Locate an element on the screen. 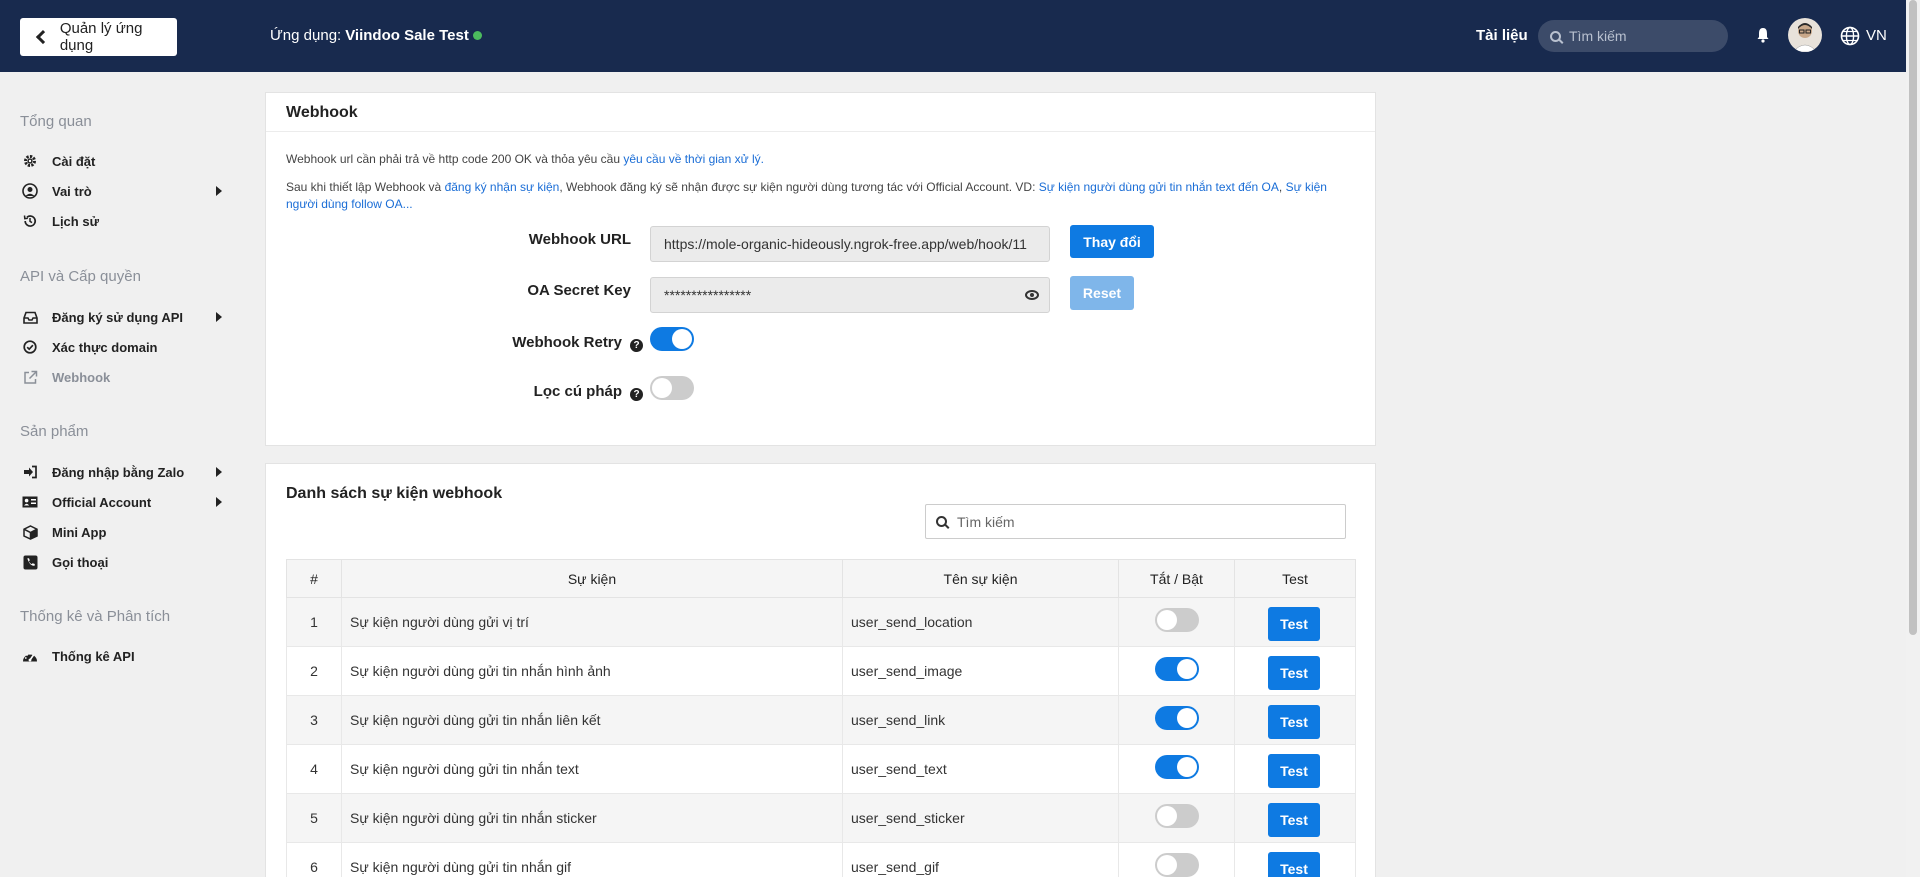  sidebar-section-analytics: Thống kê và Phân tích is located at coordinates (95, 616).